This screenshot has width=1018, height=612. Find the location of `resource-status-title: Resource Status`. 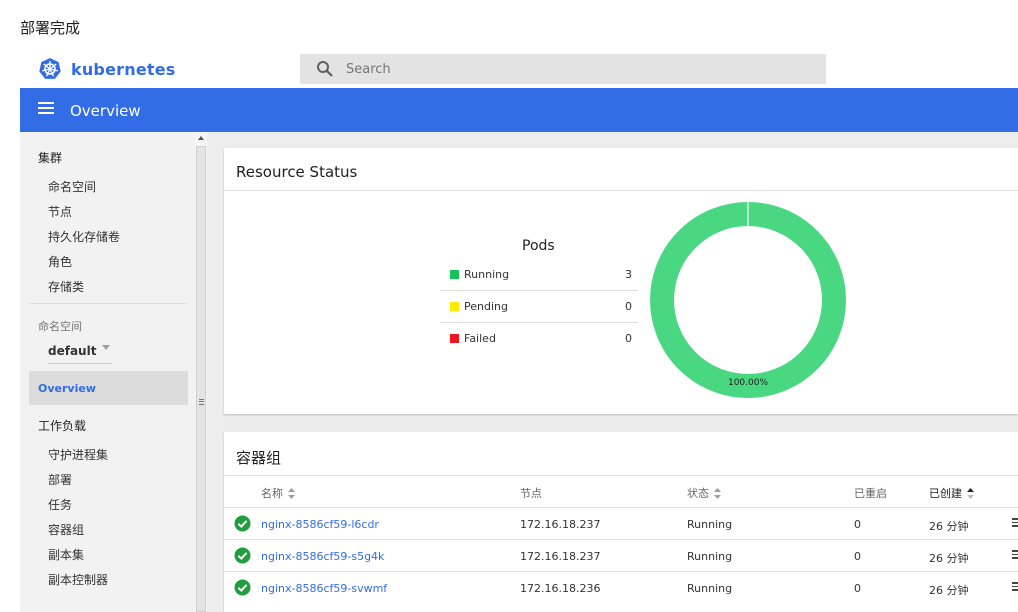

resource-status-title: Resource Status is located at coordinates (297, 172).